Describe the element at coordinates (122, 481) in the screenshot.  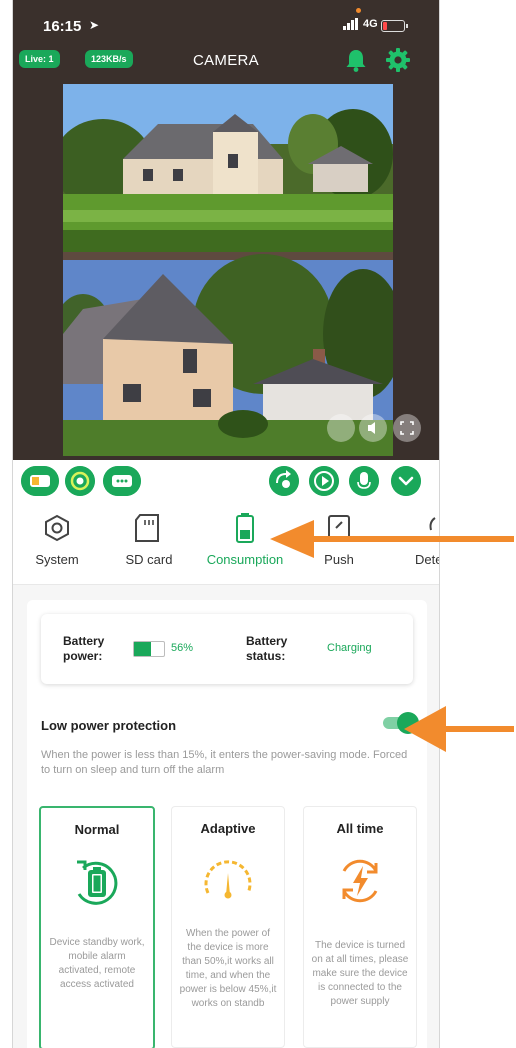
I see `hd-quality-button` at that location.